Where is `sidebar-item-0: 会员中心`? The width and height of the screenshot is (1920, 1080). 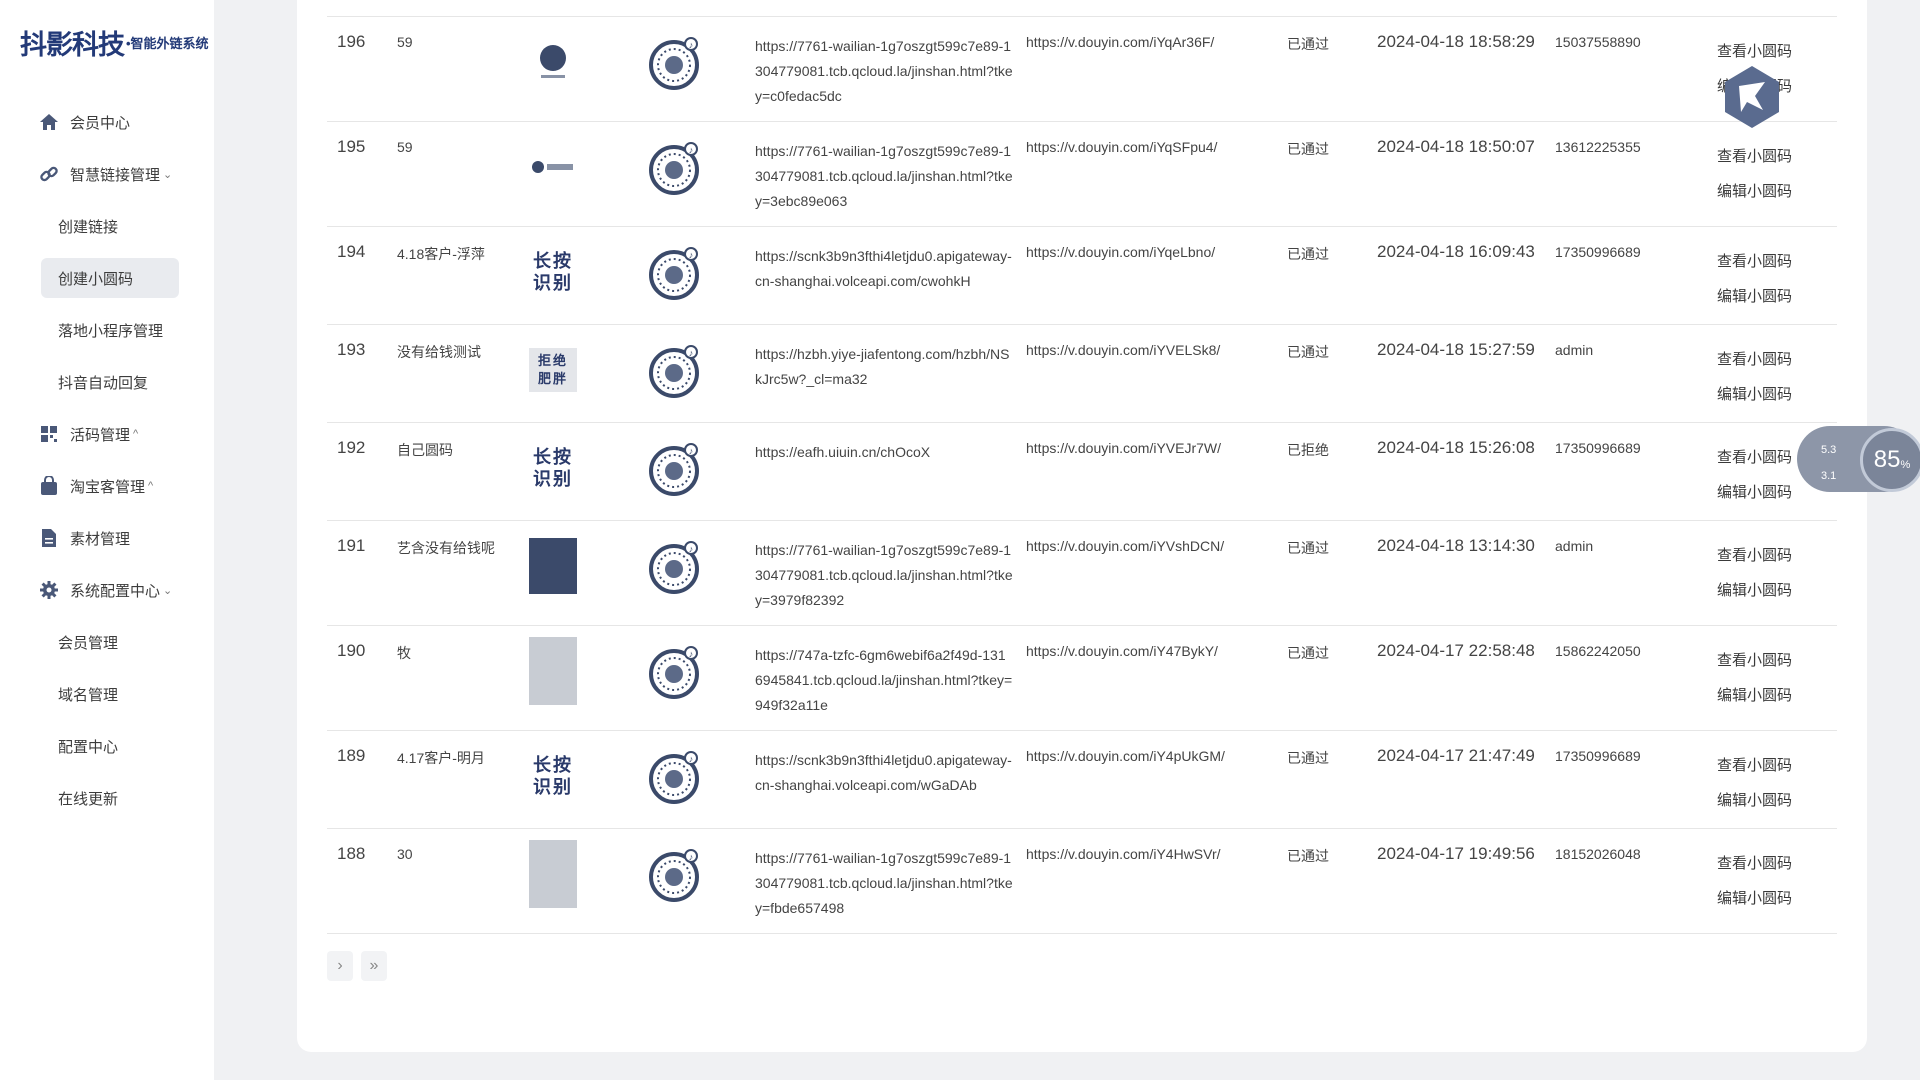
sidebar-item-0: 会员中心 is located at coordinates (107, 122).